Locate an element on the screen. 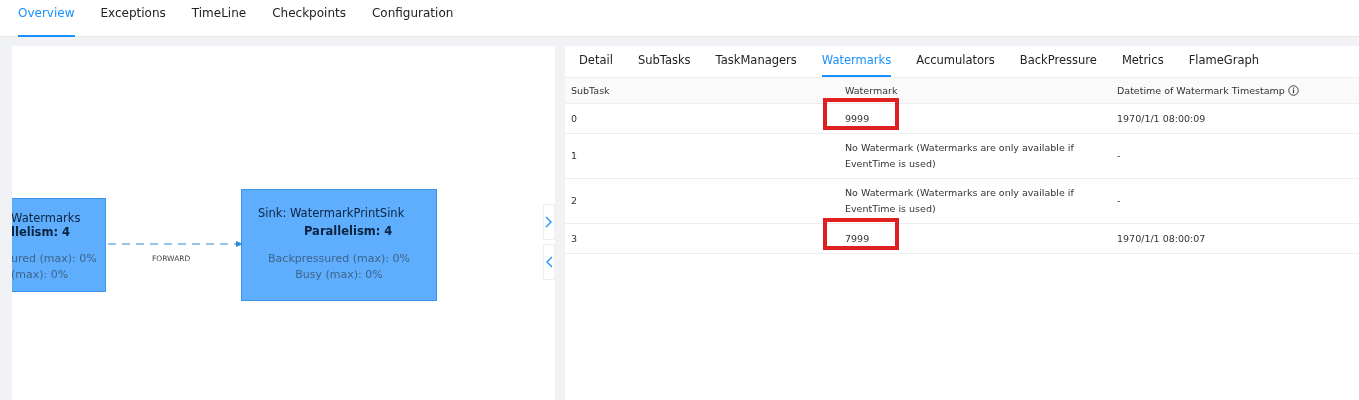  nav-tab: TimeLine is located at coordinates (219, 17).